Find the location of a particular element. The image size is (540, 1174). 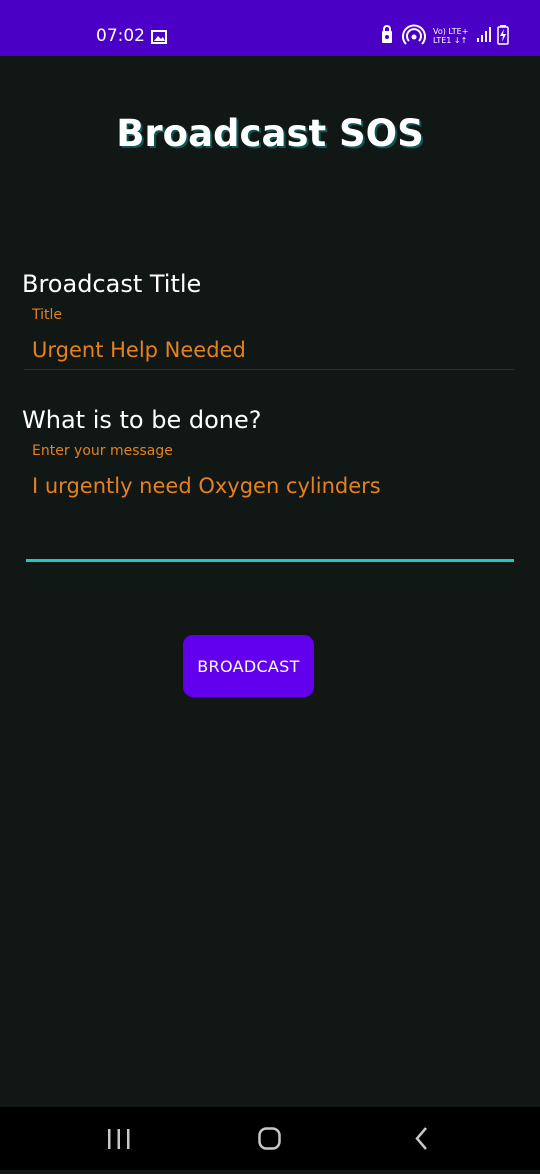

title-field-label: Title is located at coordinates (47, 315).